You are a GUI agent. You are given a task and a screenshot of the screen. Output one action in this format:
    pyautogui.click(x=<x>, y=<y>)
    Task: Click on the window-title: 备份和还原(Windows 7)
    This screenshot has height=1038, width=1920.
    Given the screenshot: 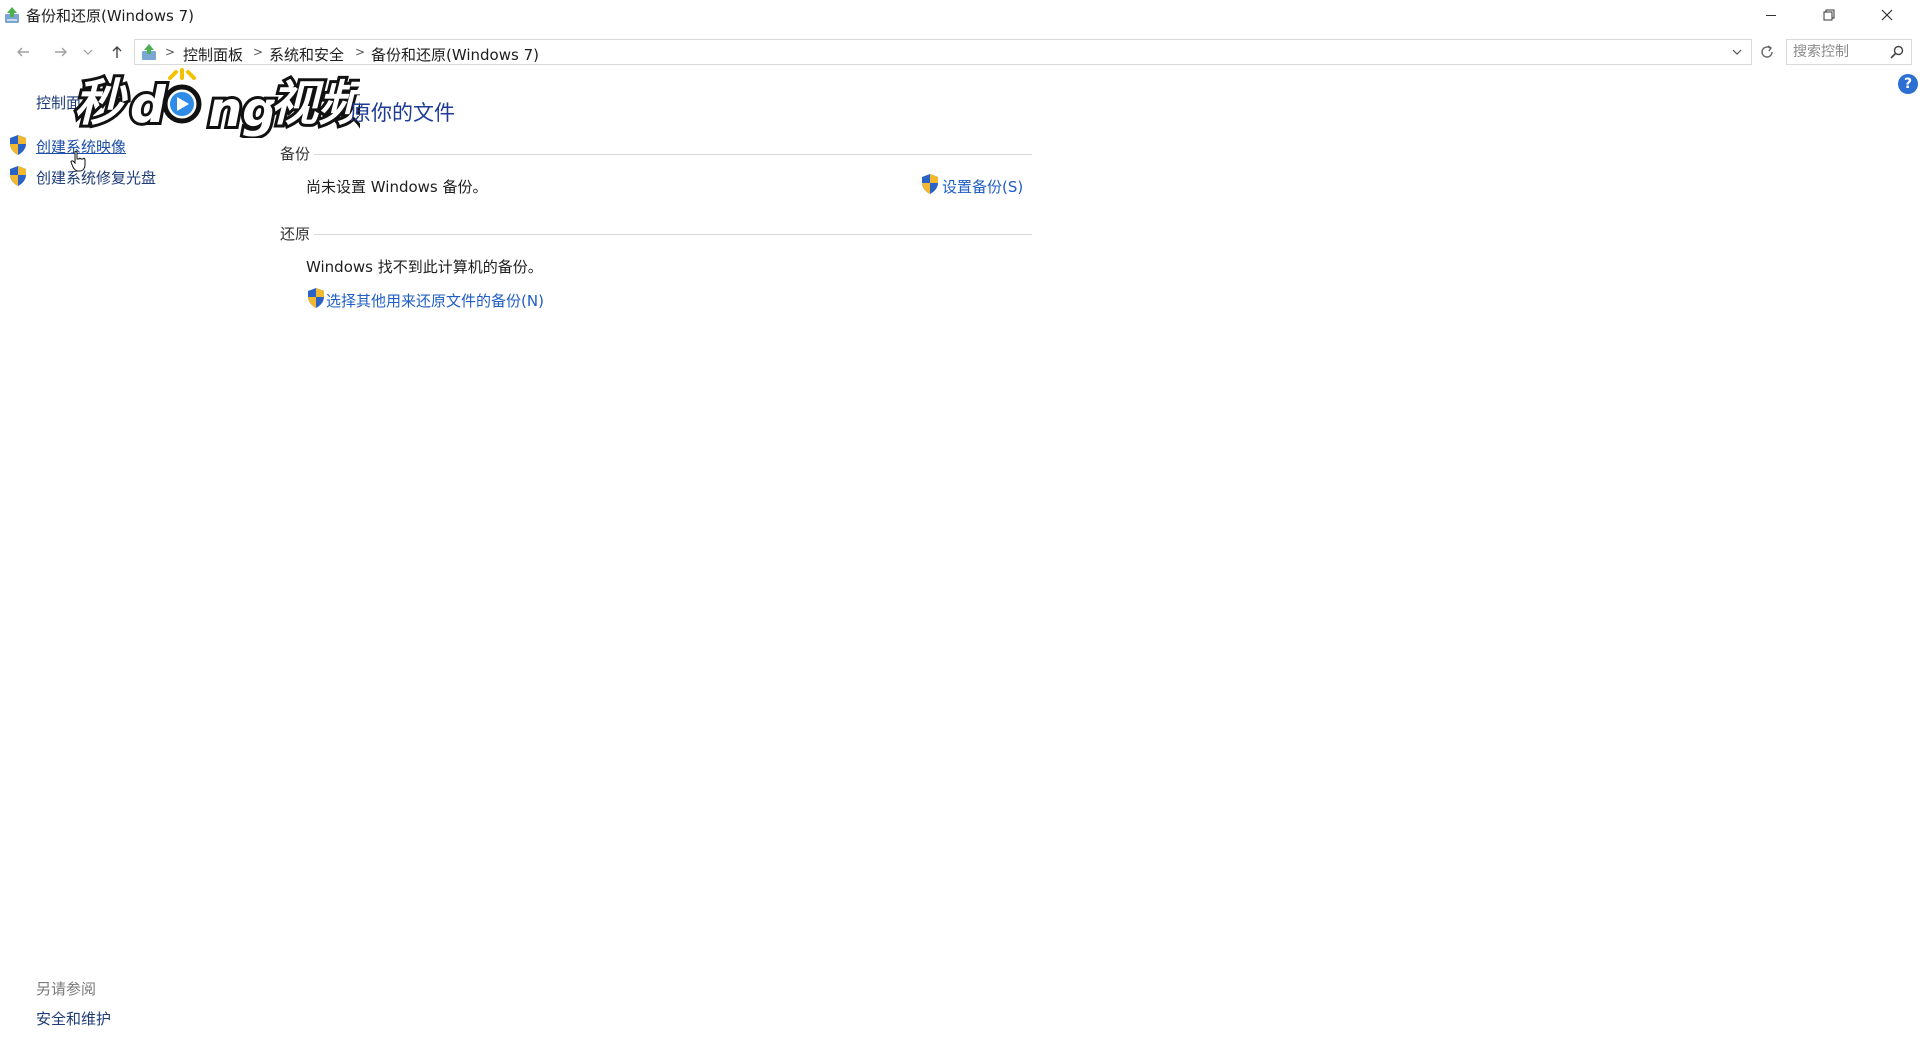 What is the action you would take?
    pyautogui.click(x=110, y=16)
    